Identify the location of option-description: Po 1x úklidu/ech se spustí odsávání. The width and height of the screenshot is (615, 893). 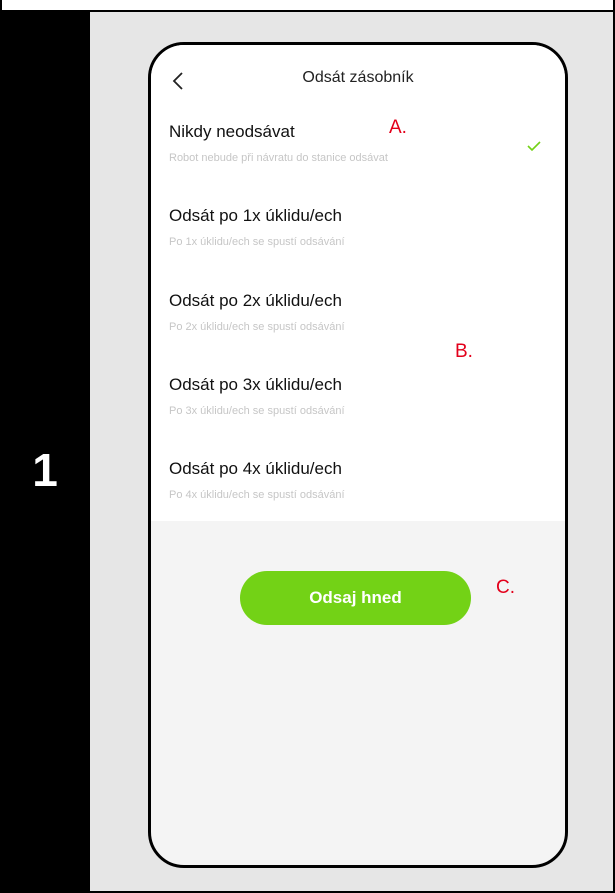
(257, 242).